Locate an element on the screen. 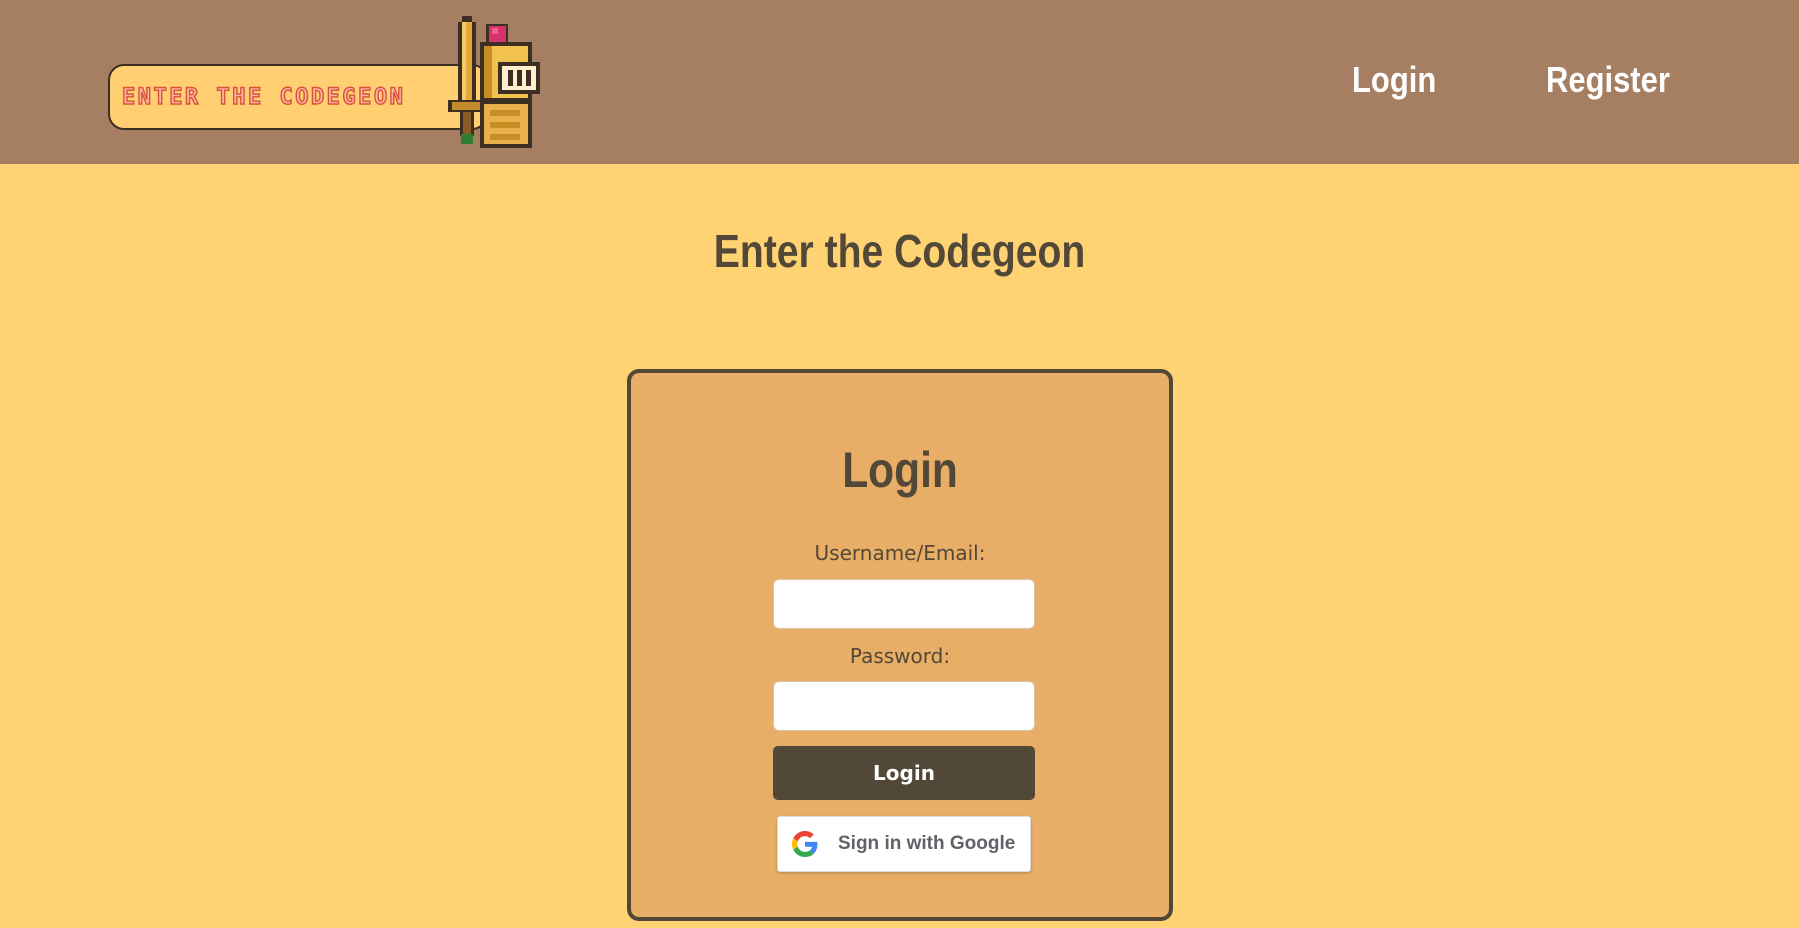 The image size is (1799, 928). google-sign-in-label: Sign in with Google is located at coordinates (927, 843).